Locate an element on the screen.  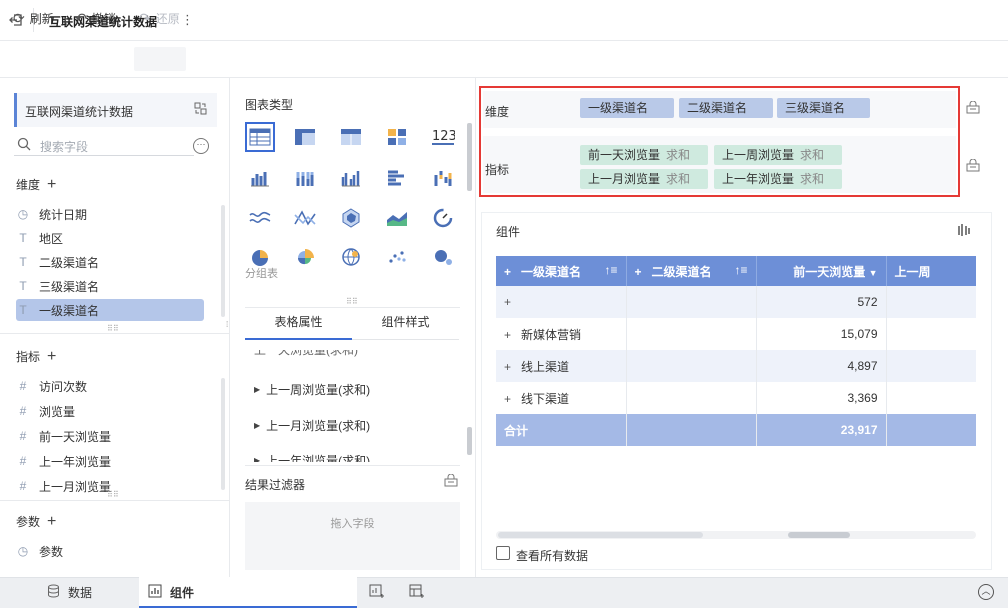
add-measure-icon: + is located at coordinates (51, 356).